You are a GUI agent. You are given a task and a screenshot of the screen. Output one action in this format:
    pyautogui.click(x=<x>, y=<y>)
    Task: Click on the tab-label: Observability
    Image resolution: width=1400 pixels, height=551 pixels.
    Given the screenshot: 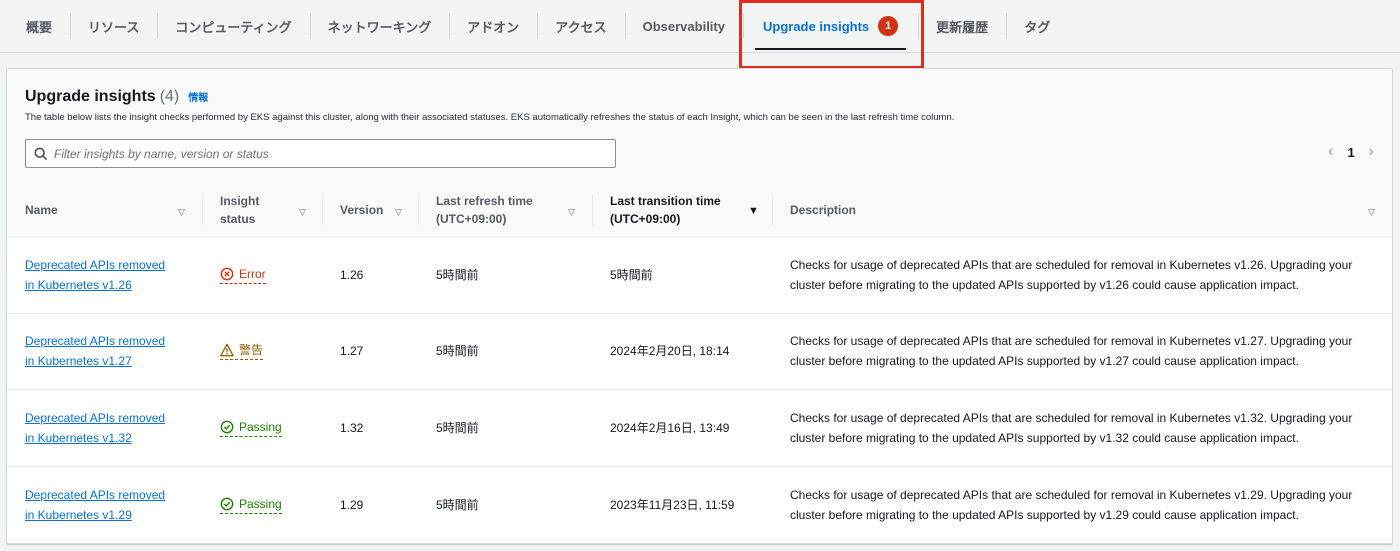 What is the action you would take?
    pyautogui.click(x=683, y=26)
    